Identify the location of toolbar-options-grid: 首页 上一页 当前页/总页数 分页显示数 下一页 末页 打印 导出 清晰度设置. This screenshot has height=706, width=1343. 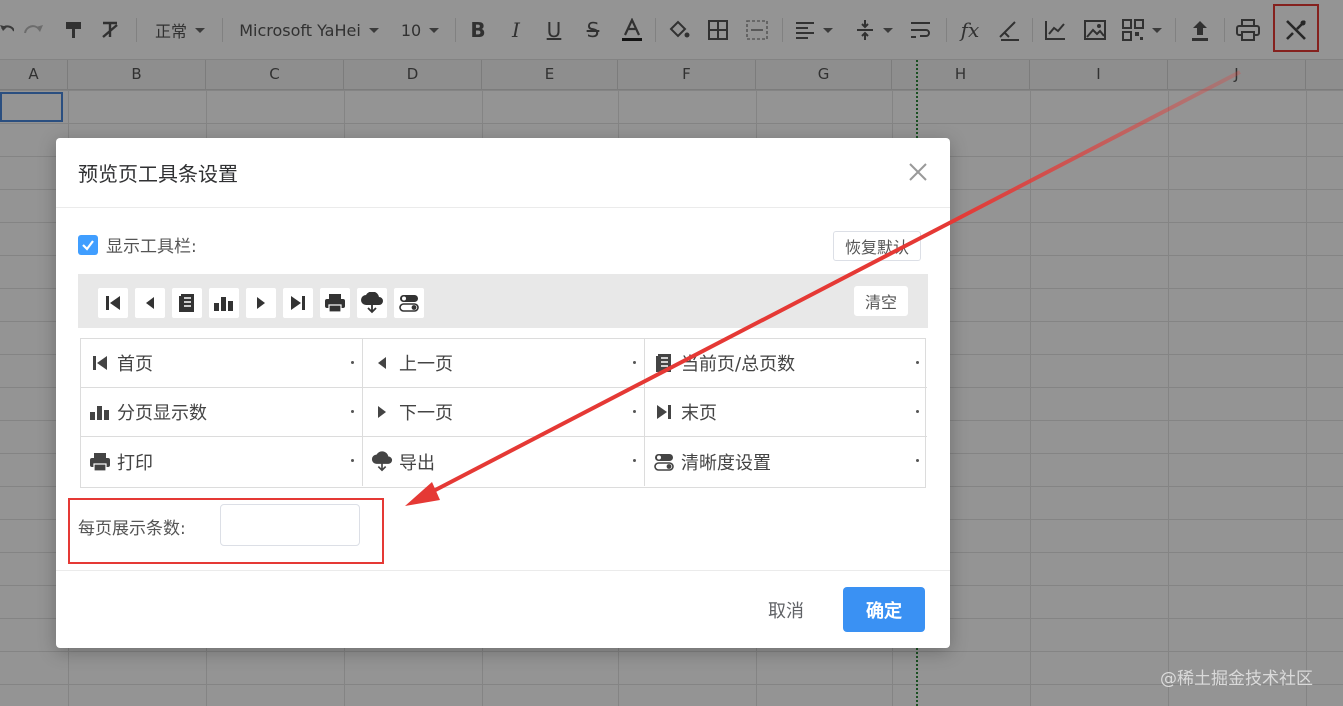
(503, 413).